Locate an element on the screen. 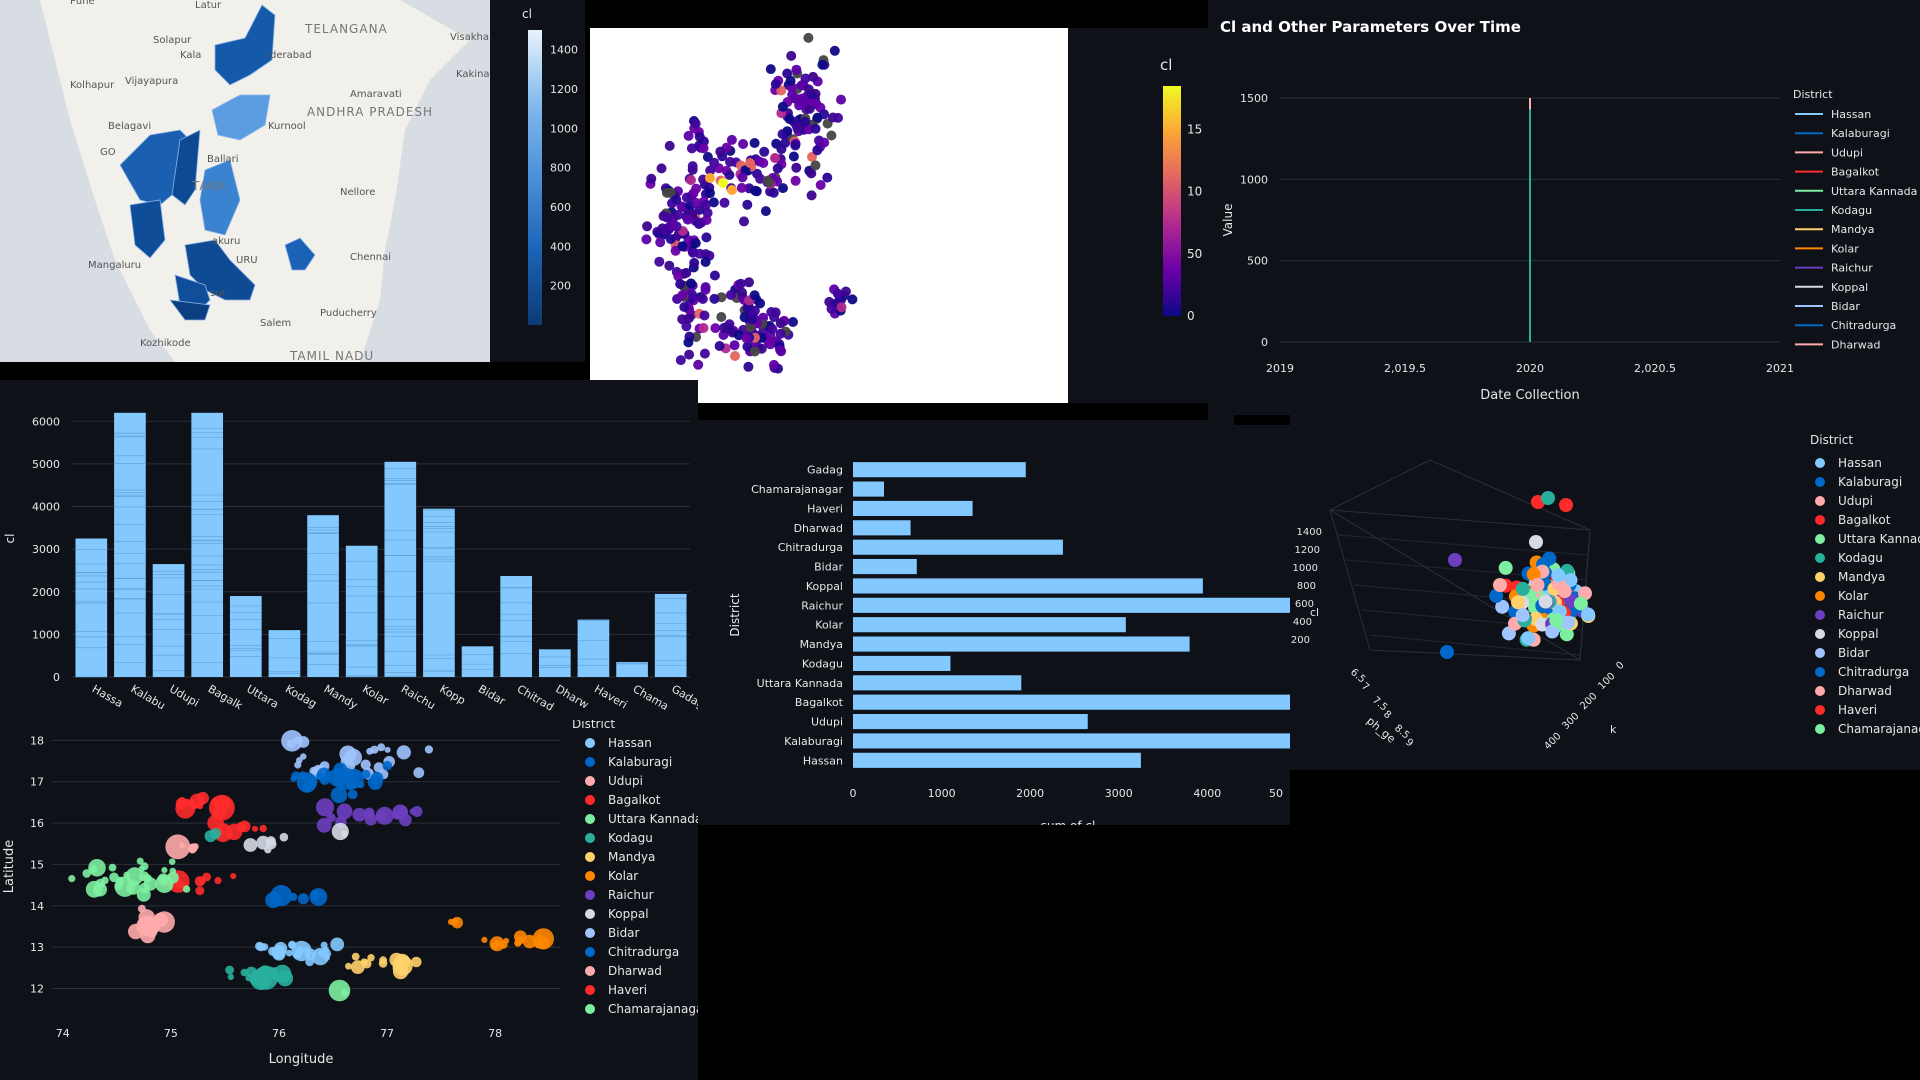 Image resolution: width=1920 pixels, height=1080 pixels. legend-item: Mandya is located at coordinates (1861, 577).